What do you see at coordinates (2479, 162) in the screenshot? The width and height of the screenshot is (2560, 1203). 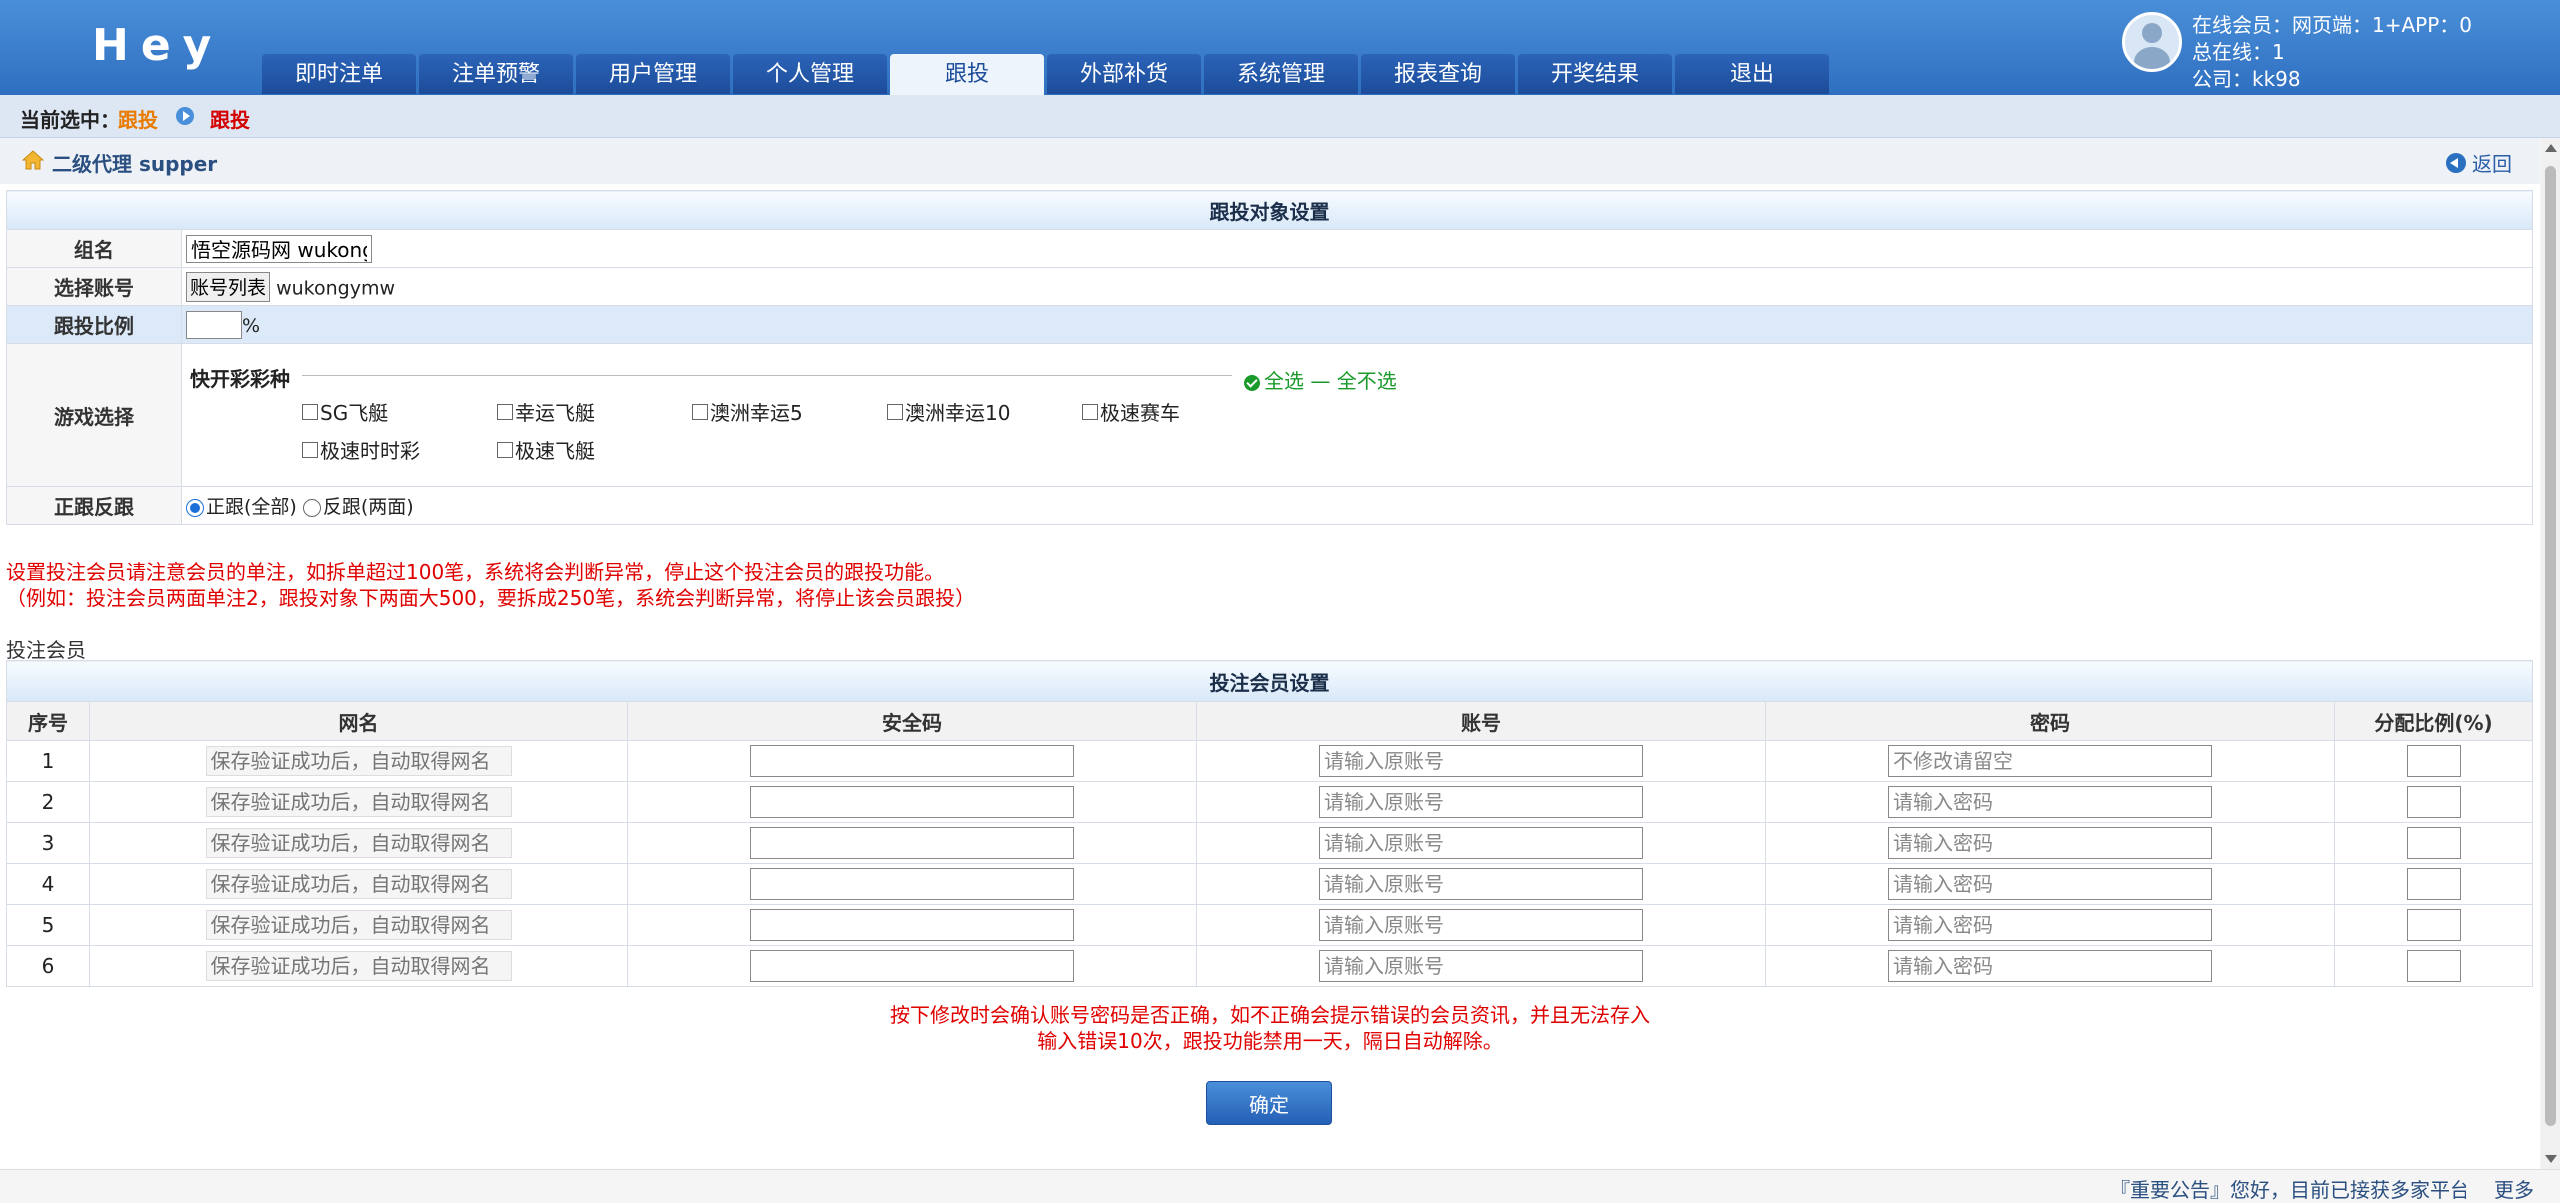 I see `back-button: 返回` at bounding box center [2479, 162].